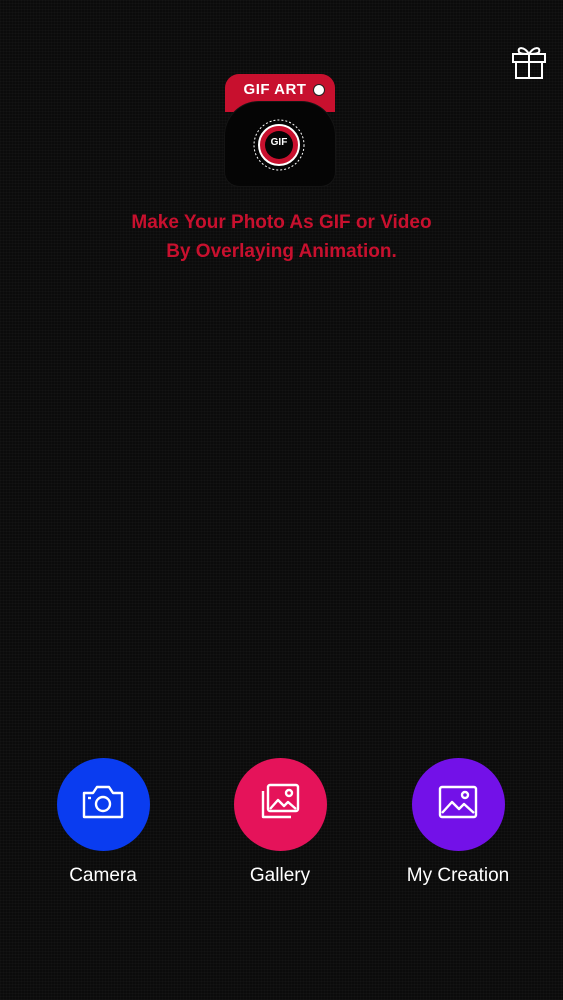 The image size is (563, 1000). I want to click on camera-icon, so click(103, 804).